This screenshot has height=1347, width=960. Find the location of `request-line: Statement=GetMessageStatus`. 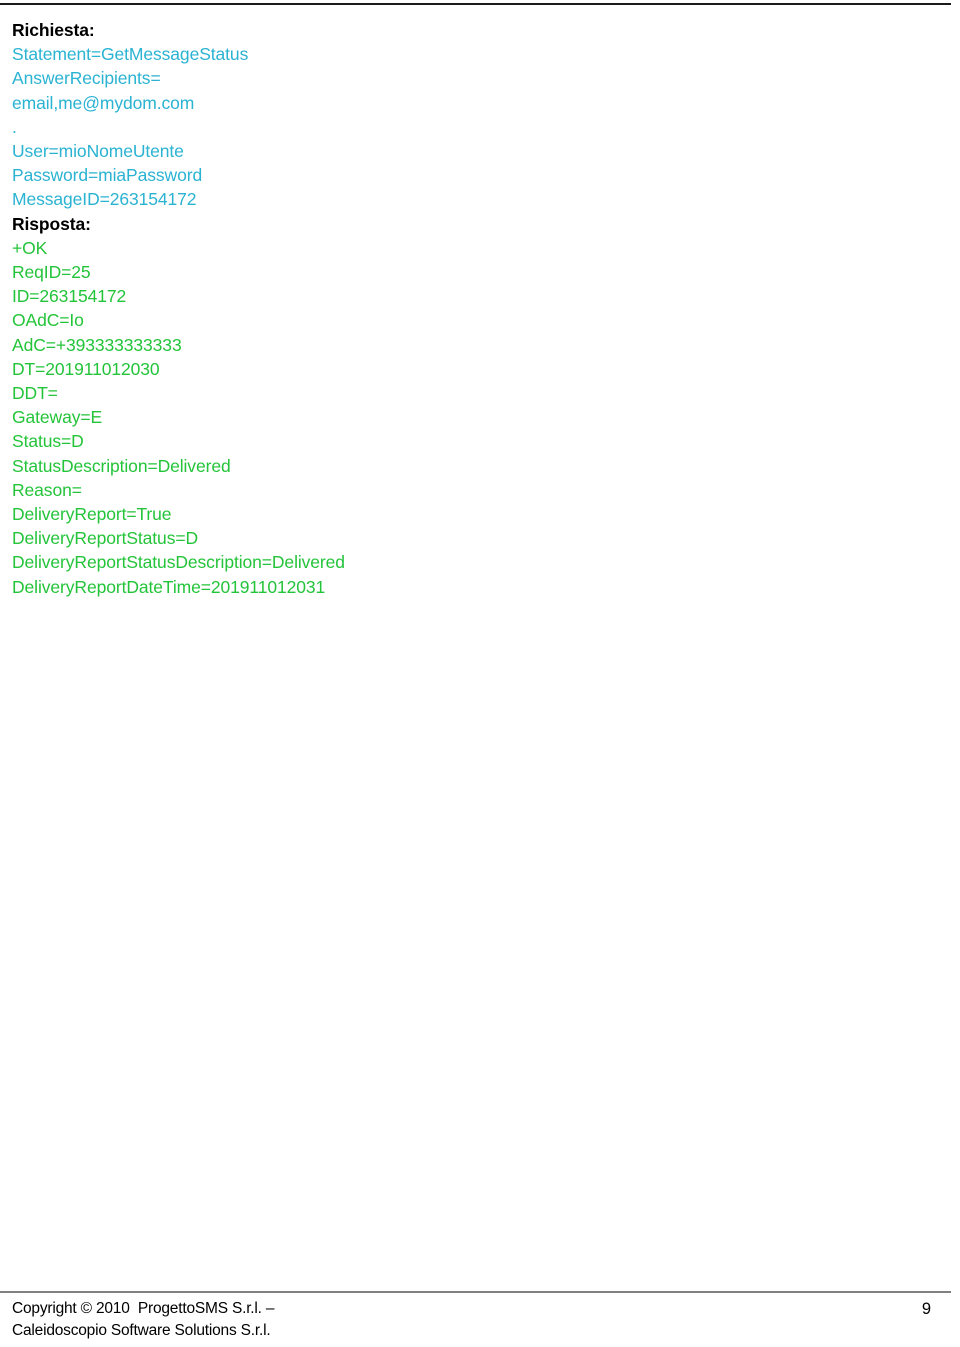

request-line: Statement=GetMessageStatus is located at coordinates (130, 54).